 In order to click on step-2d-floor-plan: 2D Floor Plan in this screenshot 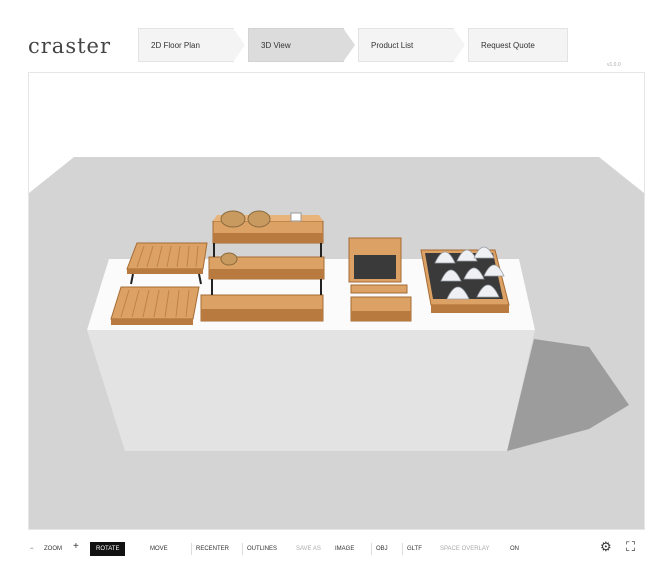, I will do `click(191, 45)`.